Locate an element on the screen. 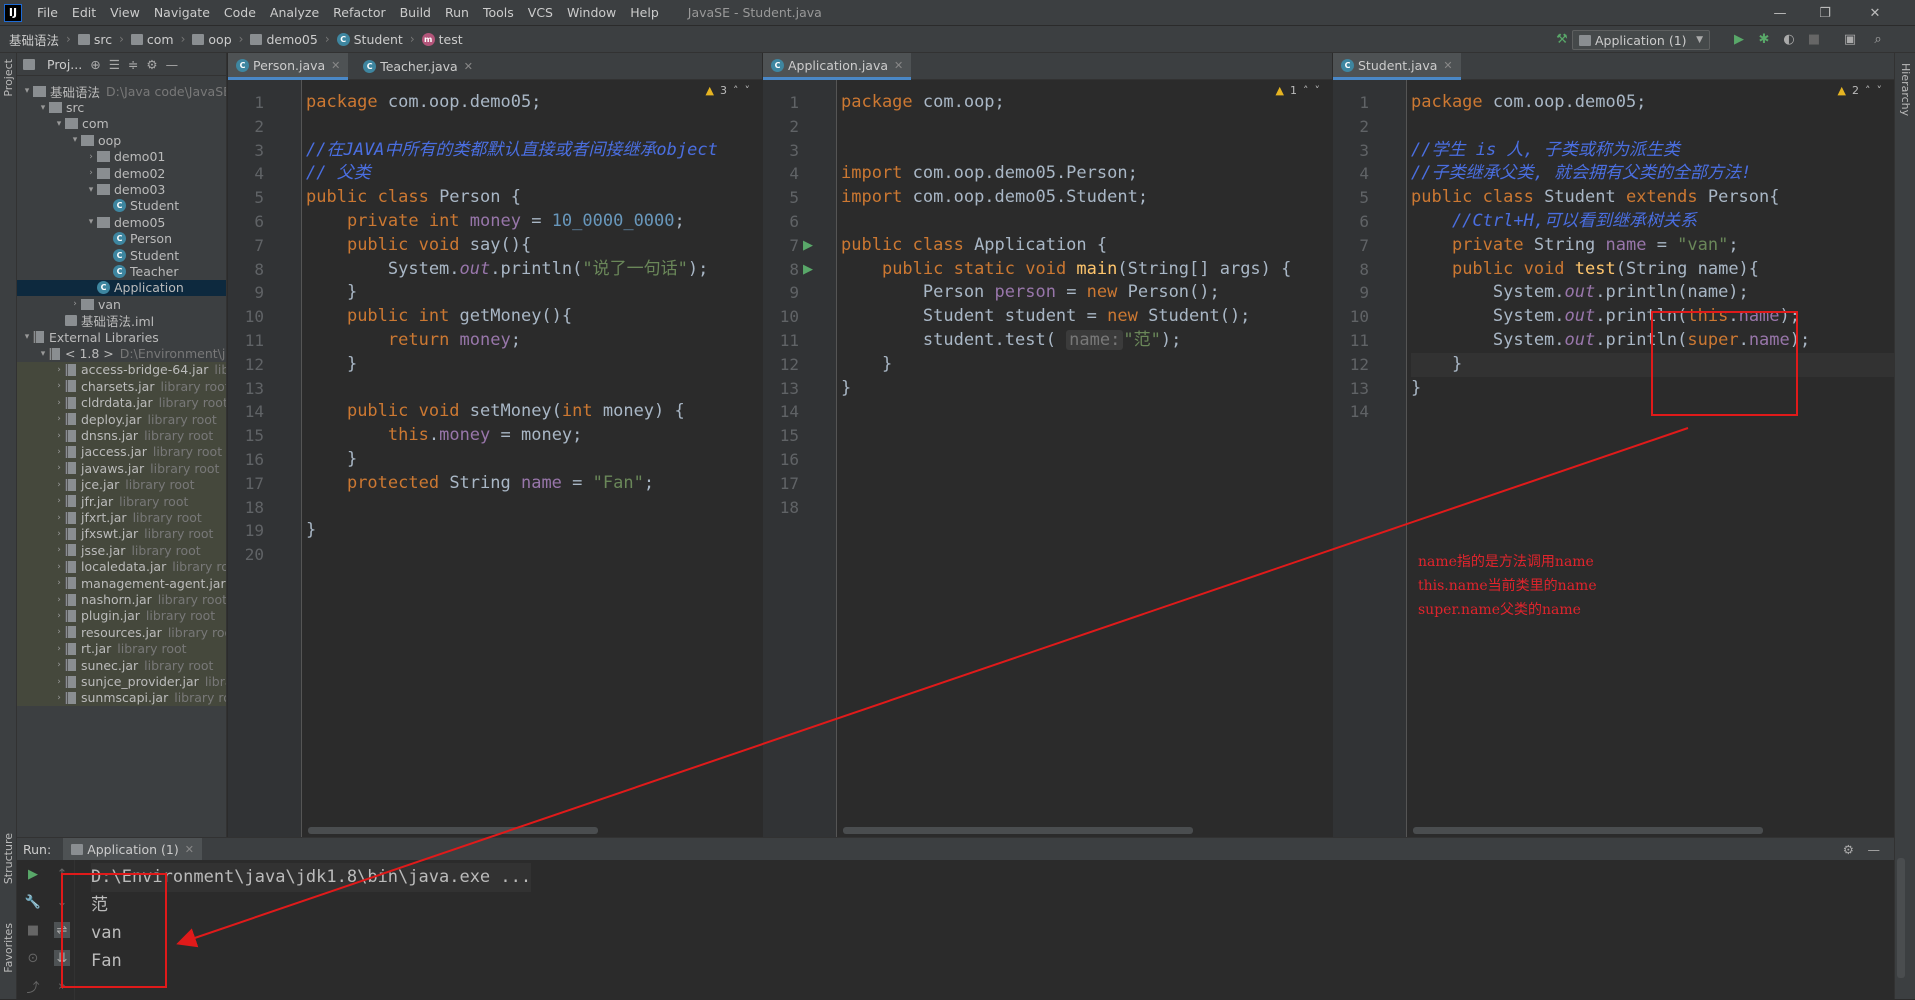 The width and height of the screenshot is (1915, 1000). annotation-note-2: this.name当前类里的name is located at coordinates (1507, 586).